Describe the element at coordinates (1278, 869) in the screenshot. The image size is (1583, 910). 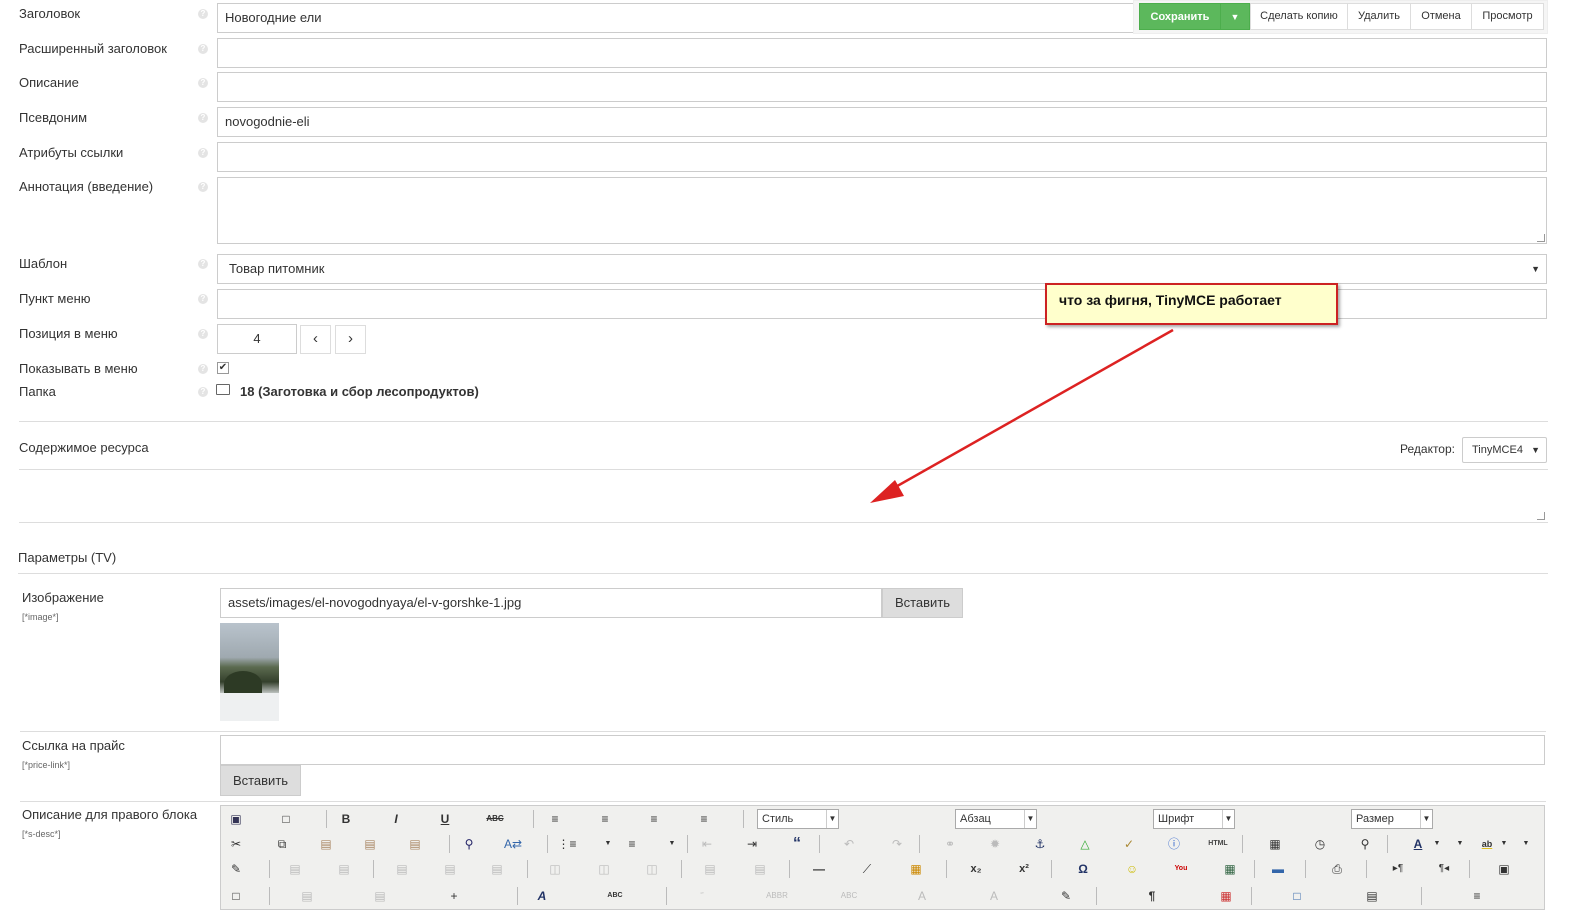
I see `advanced-hr-icon: ▬` at that location.